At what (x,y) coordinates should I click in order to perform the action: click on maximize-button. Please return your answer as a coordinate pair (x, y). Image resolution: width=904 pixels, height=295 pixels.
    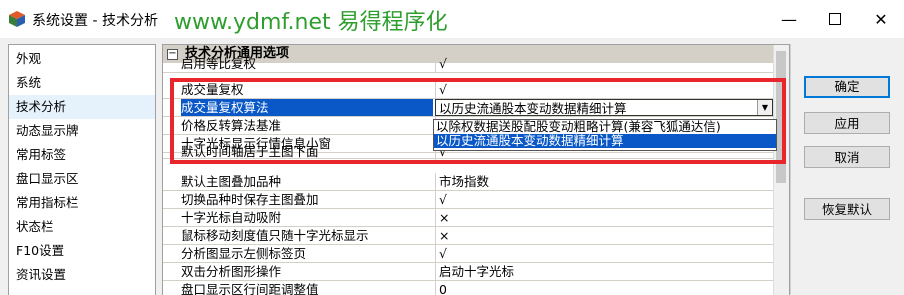
    Looking at the image, I should click on (835, 19).